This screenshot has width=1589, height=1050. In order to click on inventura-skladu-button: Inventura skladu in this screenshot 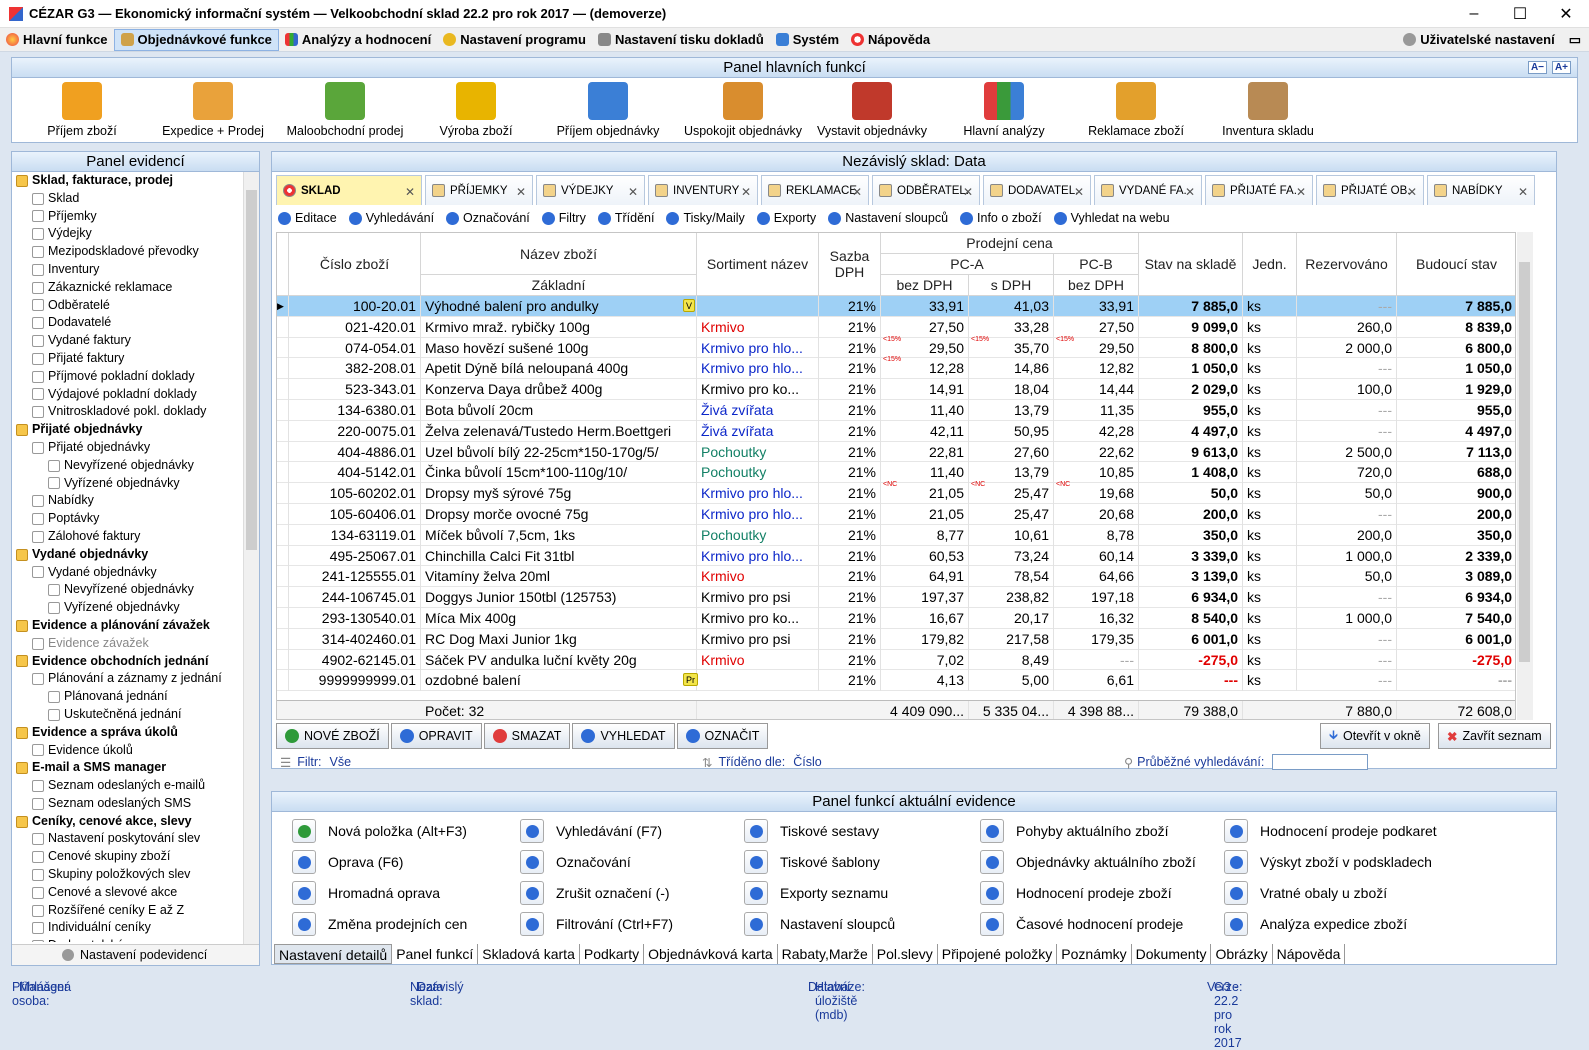, I will do `click(1268, 110)`.